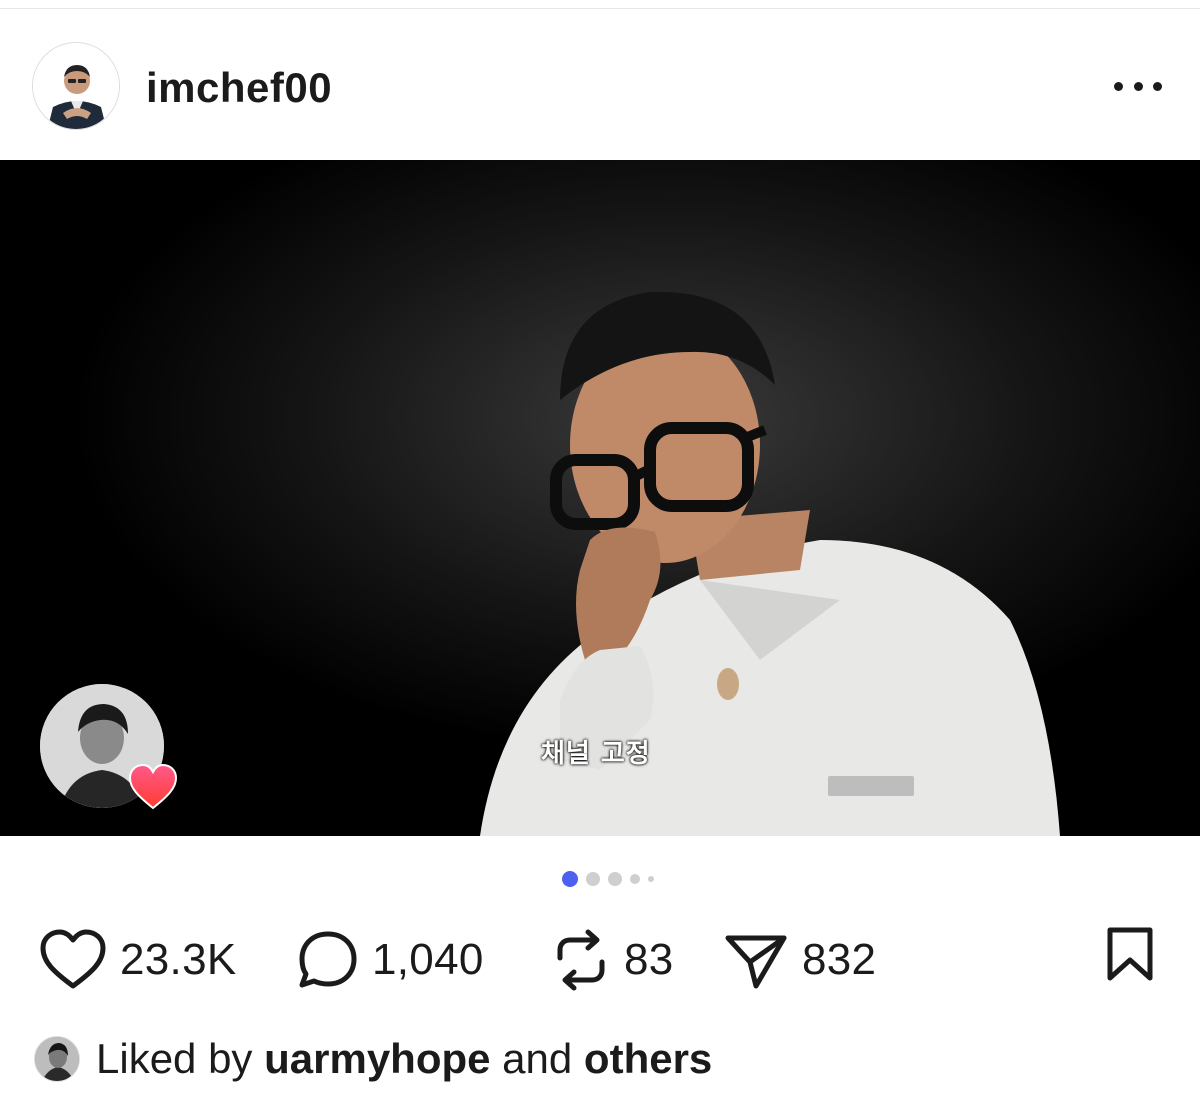 This screenshot has width=1200, height=1103. I want to click on comment-count: 1,040, so click(428, 959).